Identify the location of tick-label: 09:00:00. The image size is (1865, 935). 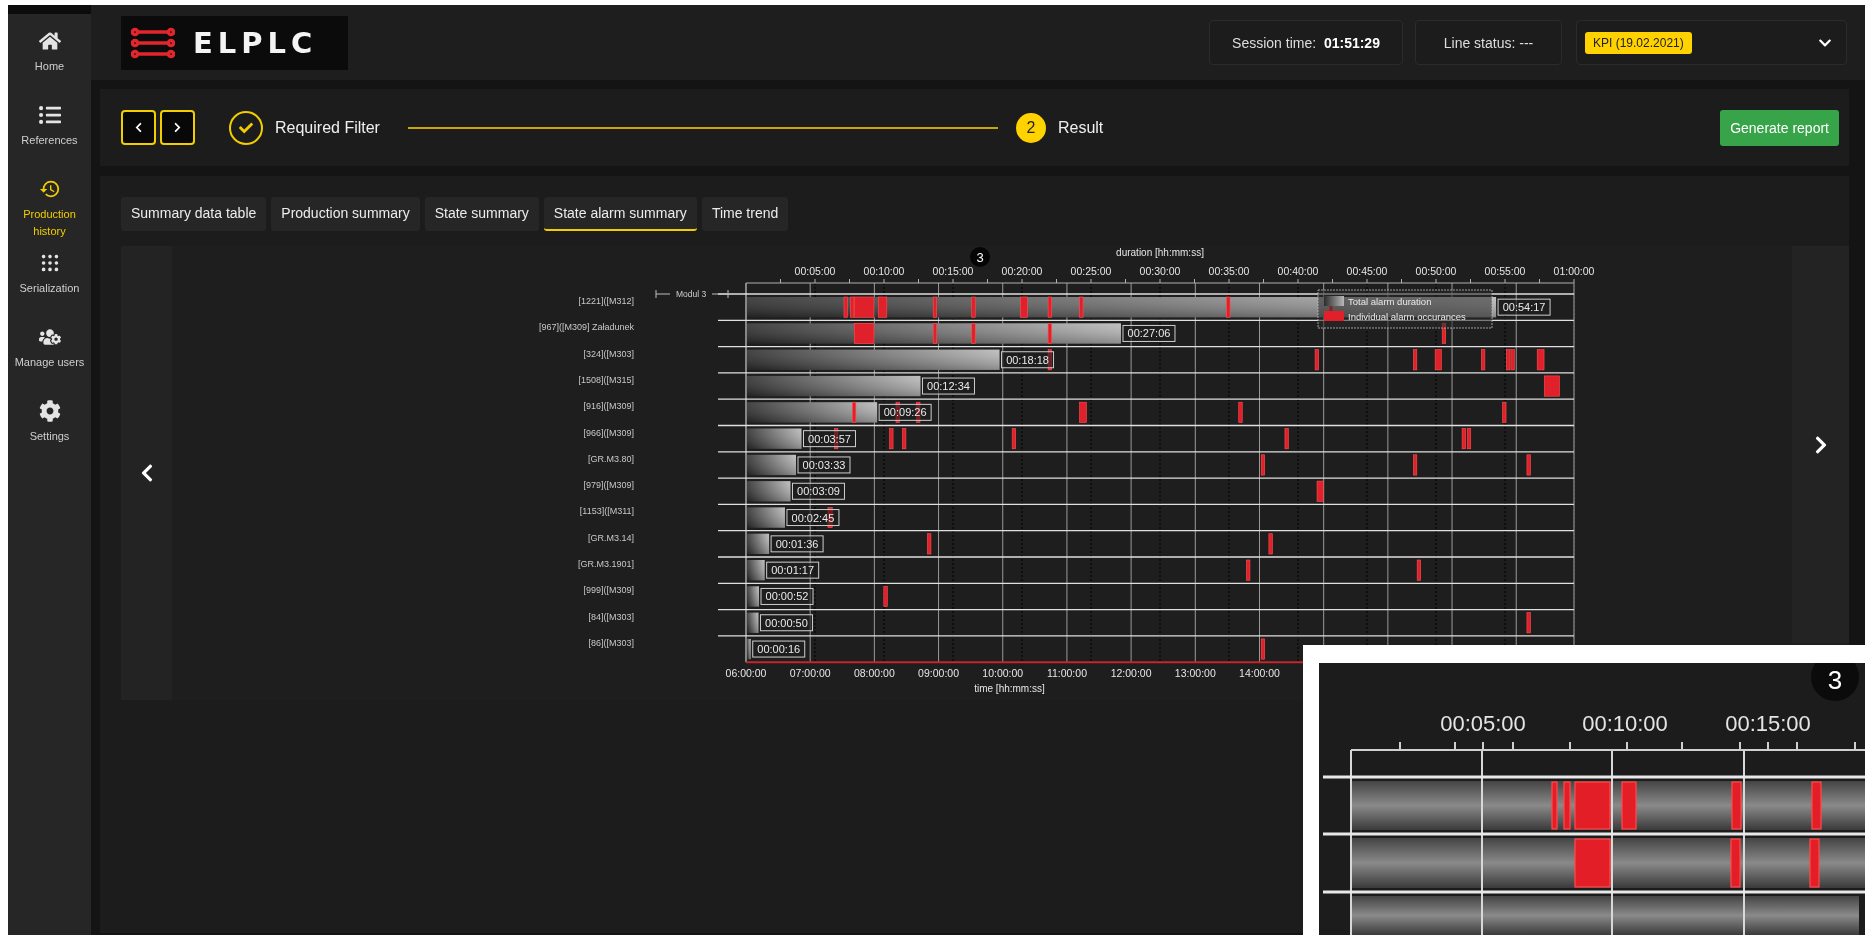
(938, 673).